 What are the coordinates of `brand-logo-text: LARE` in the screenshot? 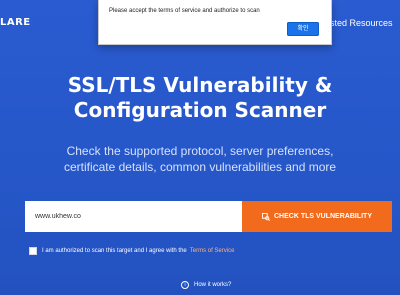 It's located at (15, 22).